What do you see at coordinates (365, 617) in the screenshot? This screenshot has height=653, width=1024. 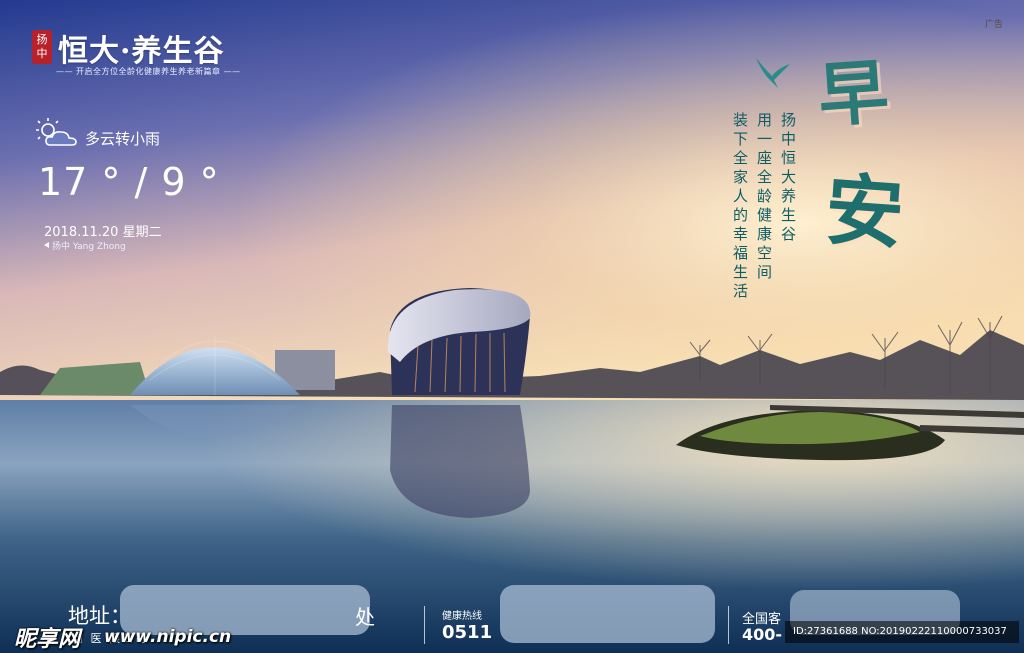 I see `address-fragment: 处` at bounding box center [365, 617].